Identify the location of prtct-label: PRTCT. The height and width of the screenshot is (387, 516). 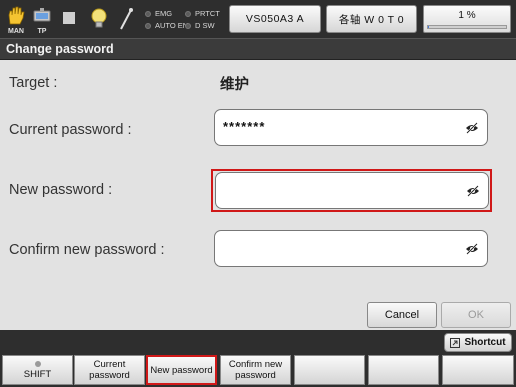
(207, 13).